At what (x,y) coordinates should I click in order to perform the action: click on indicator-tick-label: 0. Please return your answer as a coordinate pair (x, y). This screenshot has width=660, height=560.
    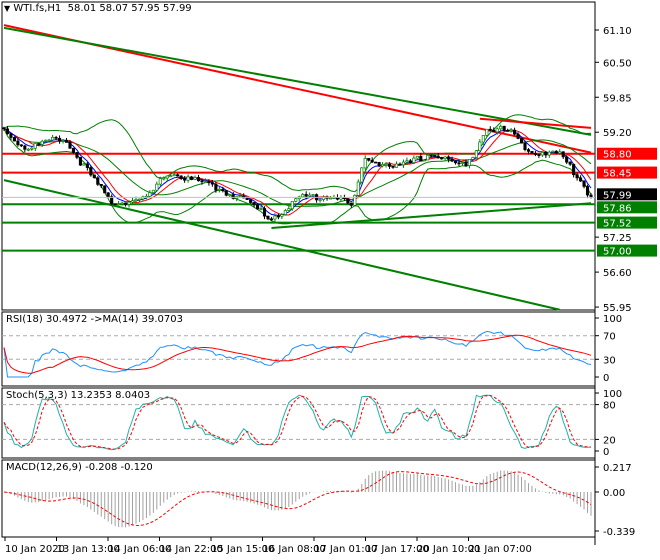
    Looking at the image, I should click on (606, 452).